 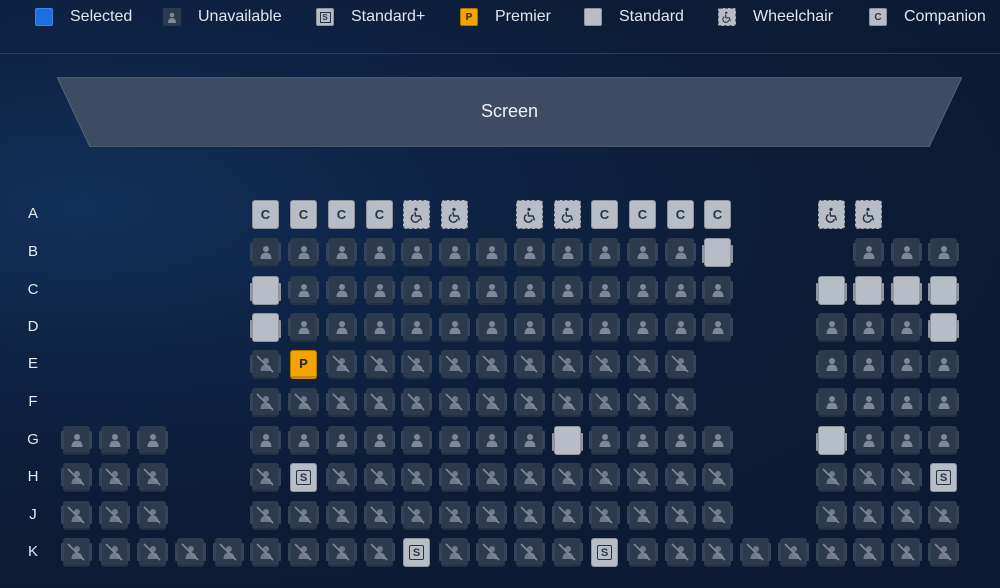 I want to click on seat-J15-unavailable-struck, so click(x=680, y=515).